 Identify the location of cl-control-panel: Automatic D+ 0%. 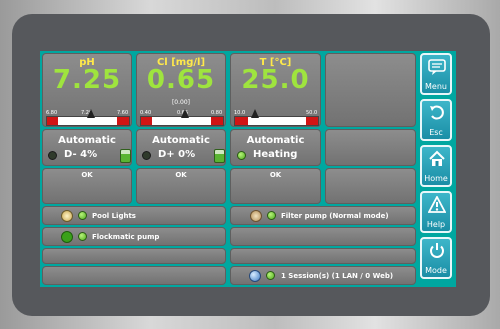
(181, 147).